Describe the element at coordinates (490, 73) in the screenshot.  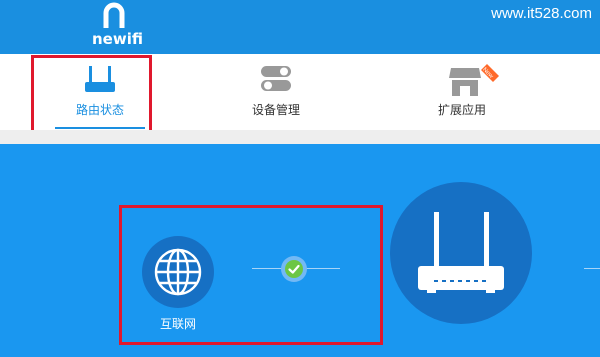
I see `new-badge: New` at that location.